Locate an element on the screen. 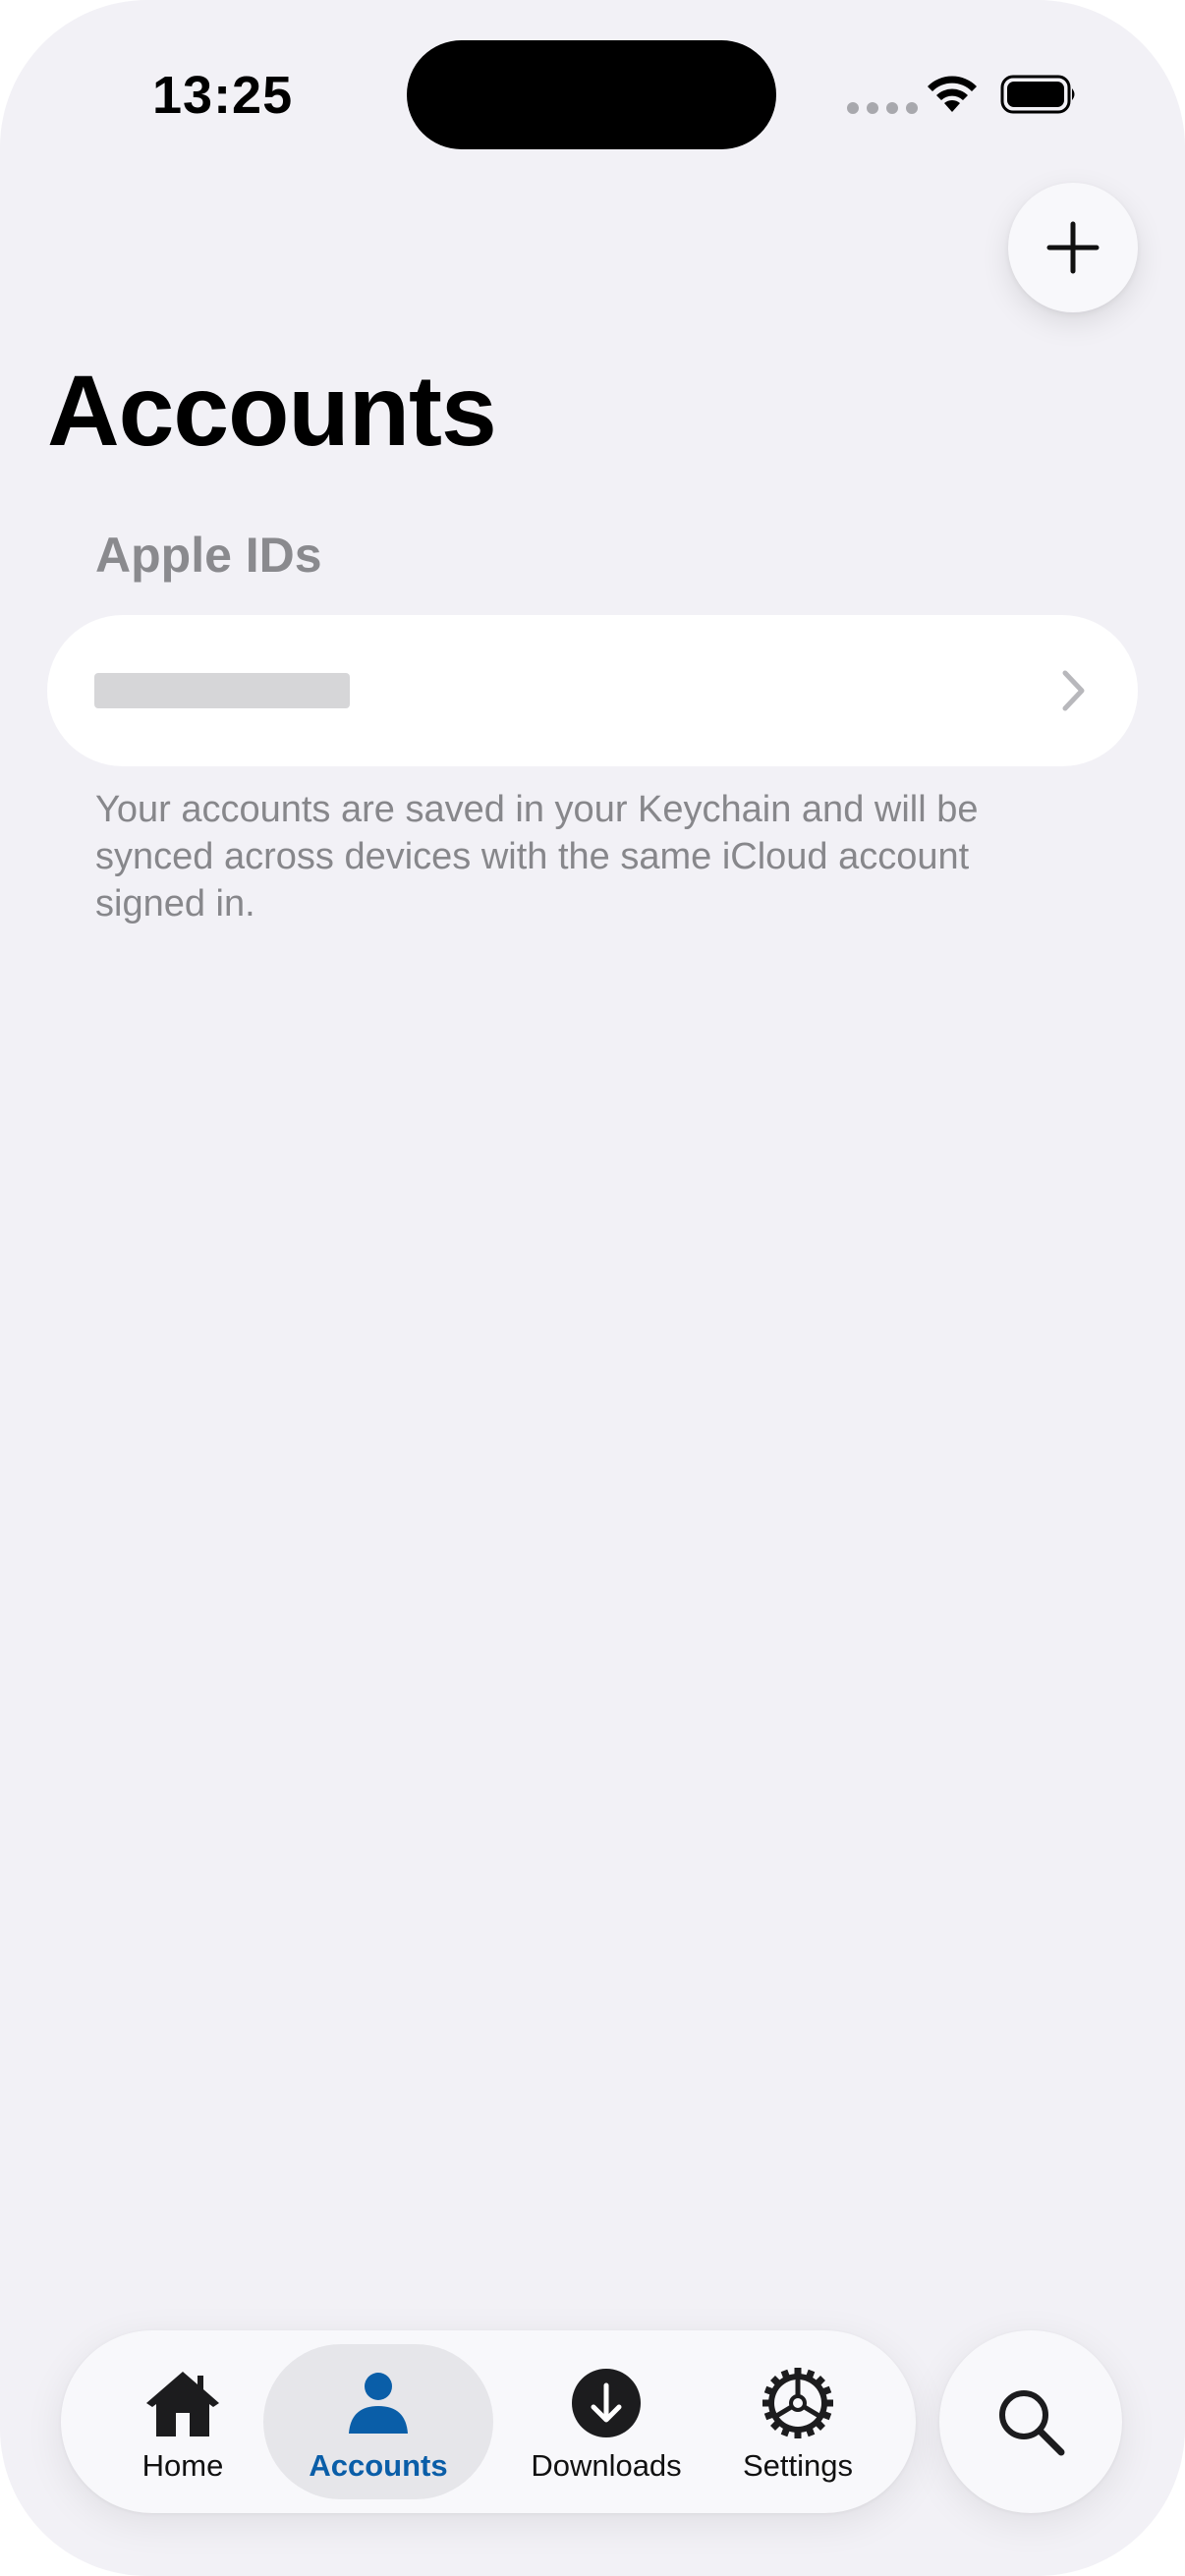  apple-id-row is located at coordinates (592, 690).